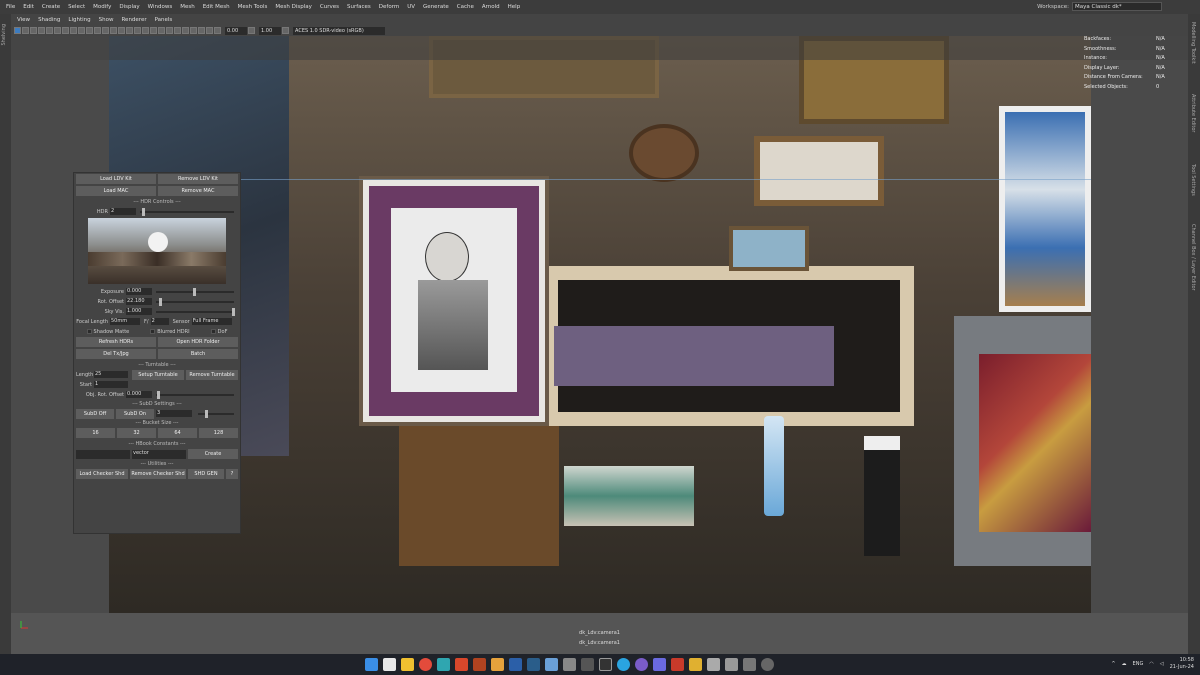  What do you see at coordinates (135, 413) in the screenshot?
I see `subd-on-button: SubD On` at bounding box center [135, 413].